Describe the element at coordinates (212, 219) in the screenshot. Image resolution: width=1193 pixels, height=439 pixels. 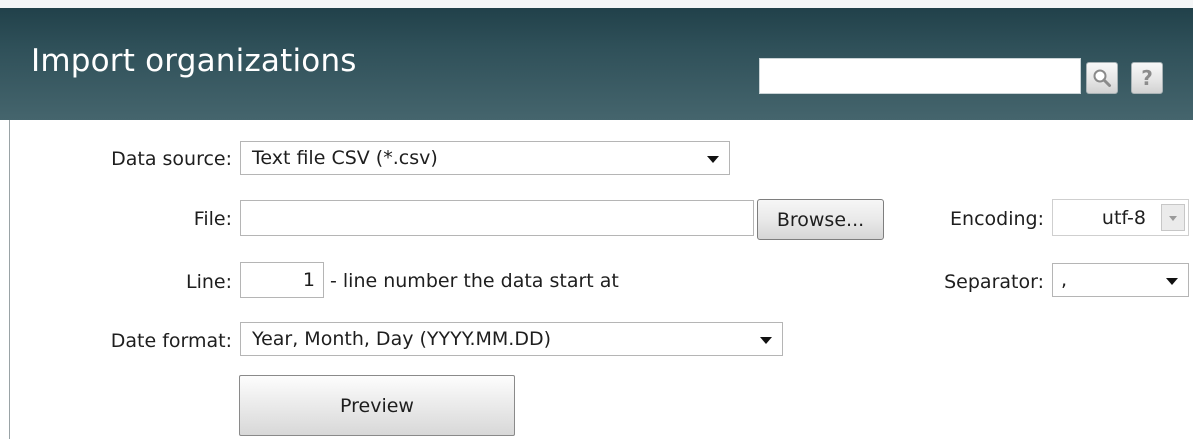
I see `file-label: File:` at that location.